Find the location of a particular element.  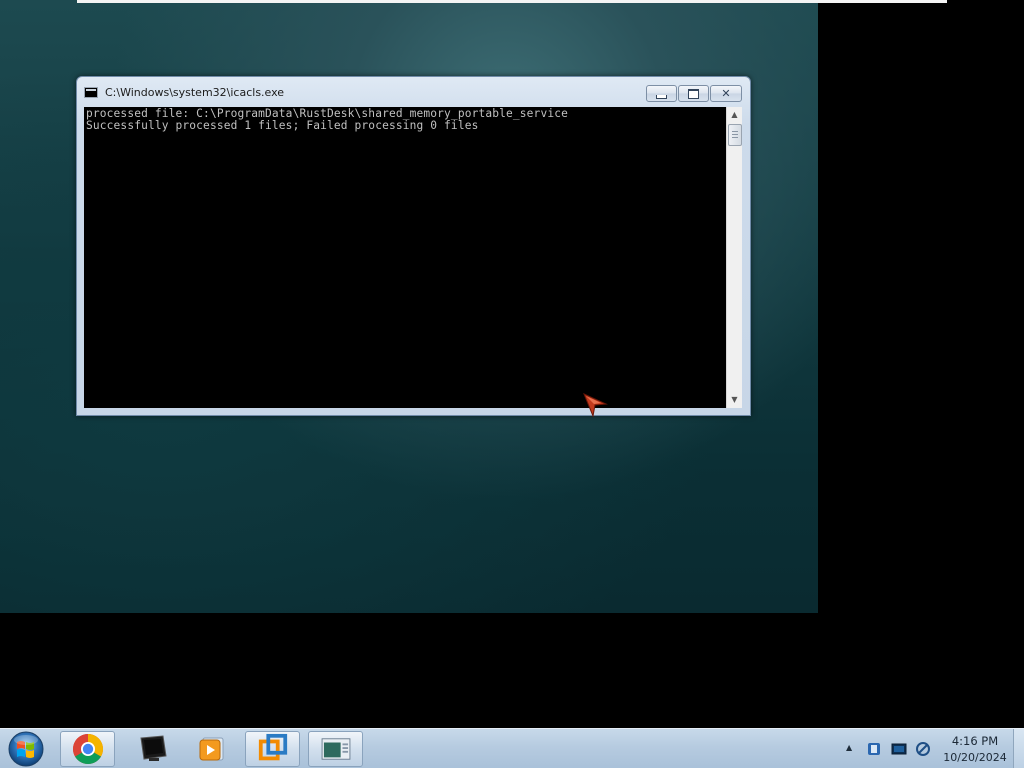

windows-start-icon is located at coordinates (26, 749).